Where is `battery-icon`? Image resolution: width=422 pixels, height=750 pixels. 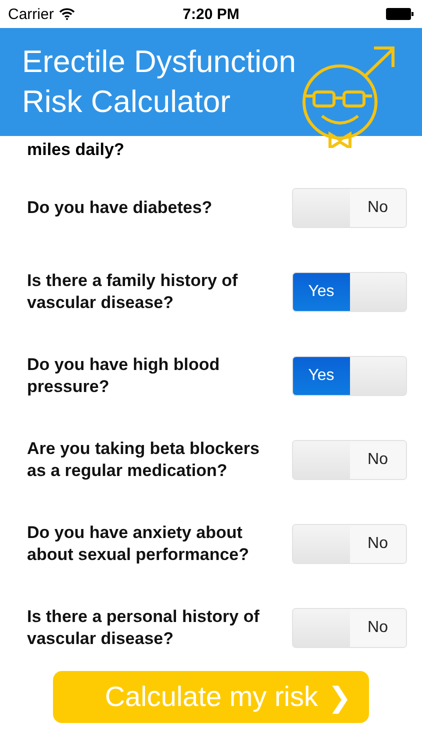 battery-icon is located at coordinates (400, 14).